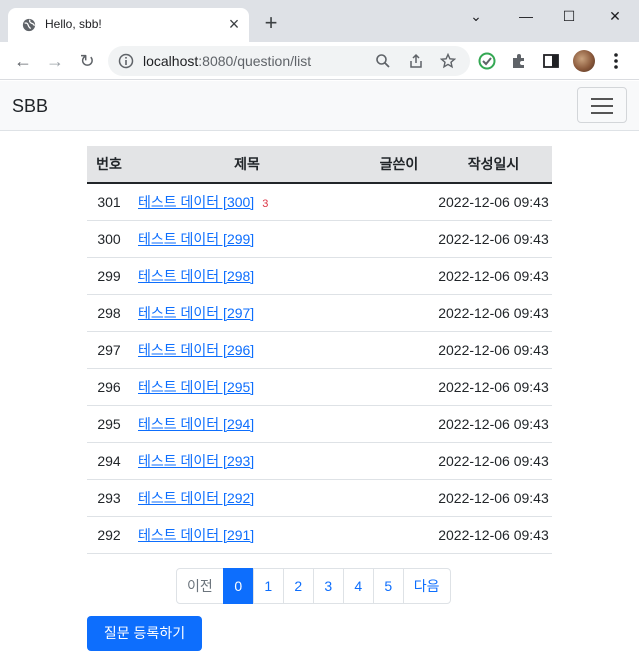  What do you see at coordinates (476, 16) in the screenshot?
I see `tab-search-icon: ⌄` at bounding box center [476, 16].